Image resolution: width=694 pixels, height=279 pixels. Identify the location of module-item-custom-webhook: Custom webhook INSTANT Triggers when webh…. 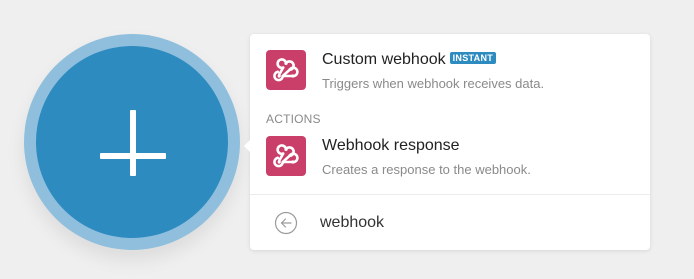
(450, 64).